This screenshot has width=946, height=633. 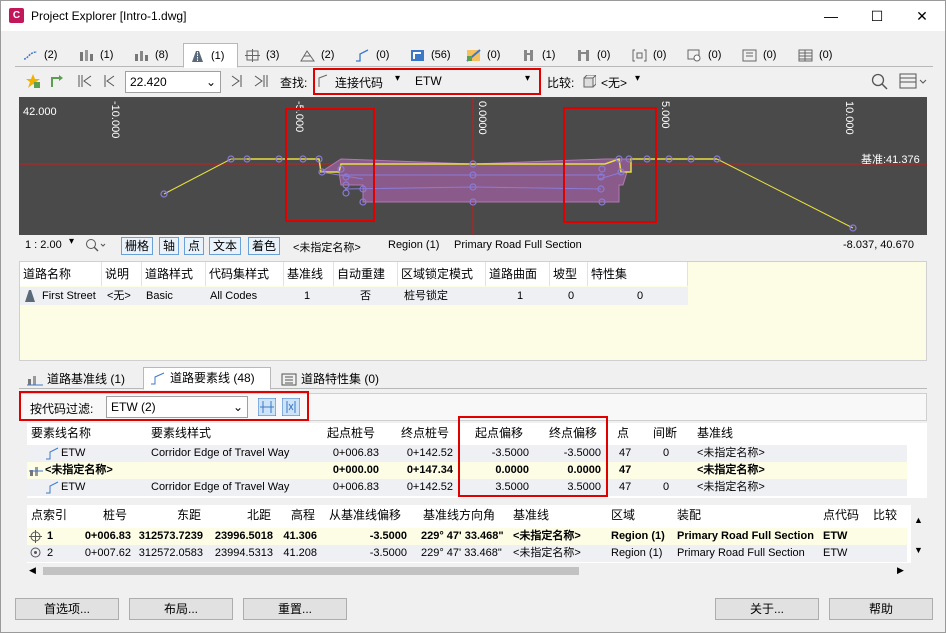 What do you see at coordinates (303, 515) in the screenshot?
I see `column-header: 高程` at bounding box center [303, 515].